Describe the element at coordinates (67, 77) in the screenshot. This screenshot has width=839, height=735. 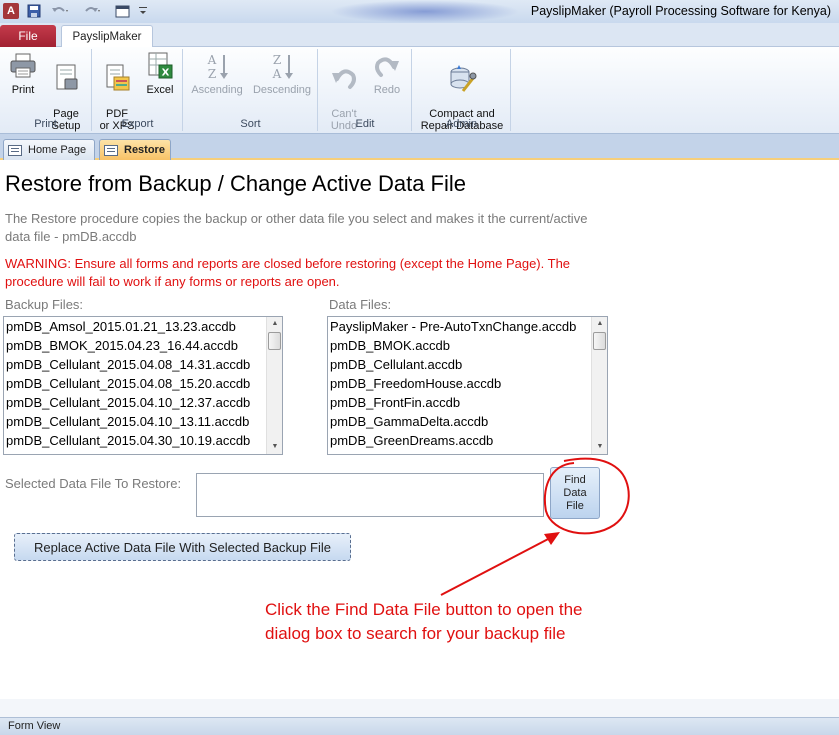
I see `page-setup-icon` at that location.